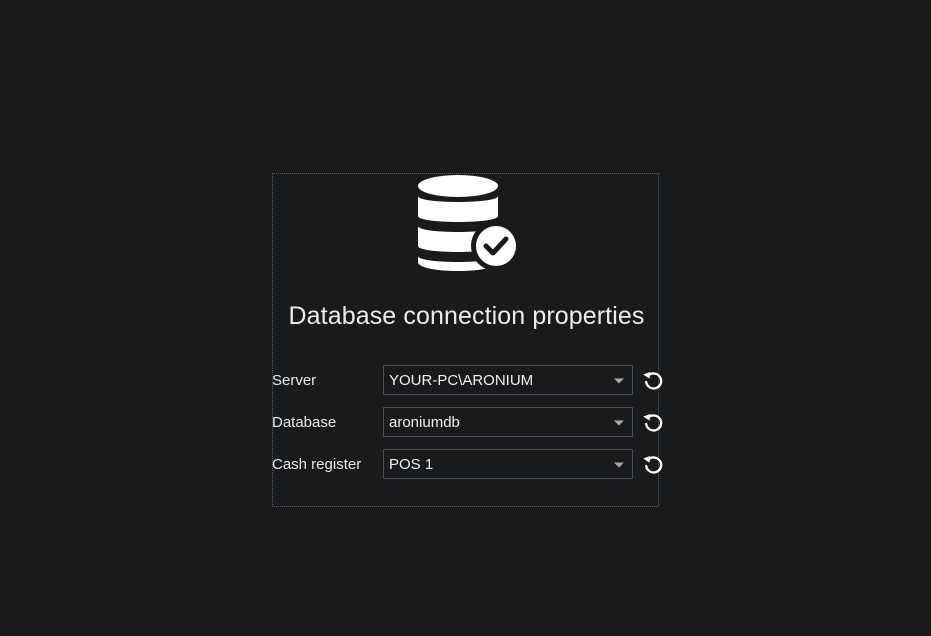 The width and height of the screenshot is (931, 636). Describe the element at coordinates (317, 464) in the screenshot. I see `cash-register-label: Cash register` at that location.